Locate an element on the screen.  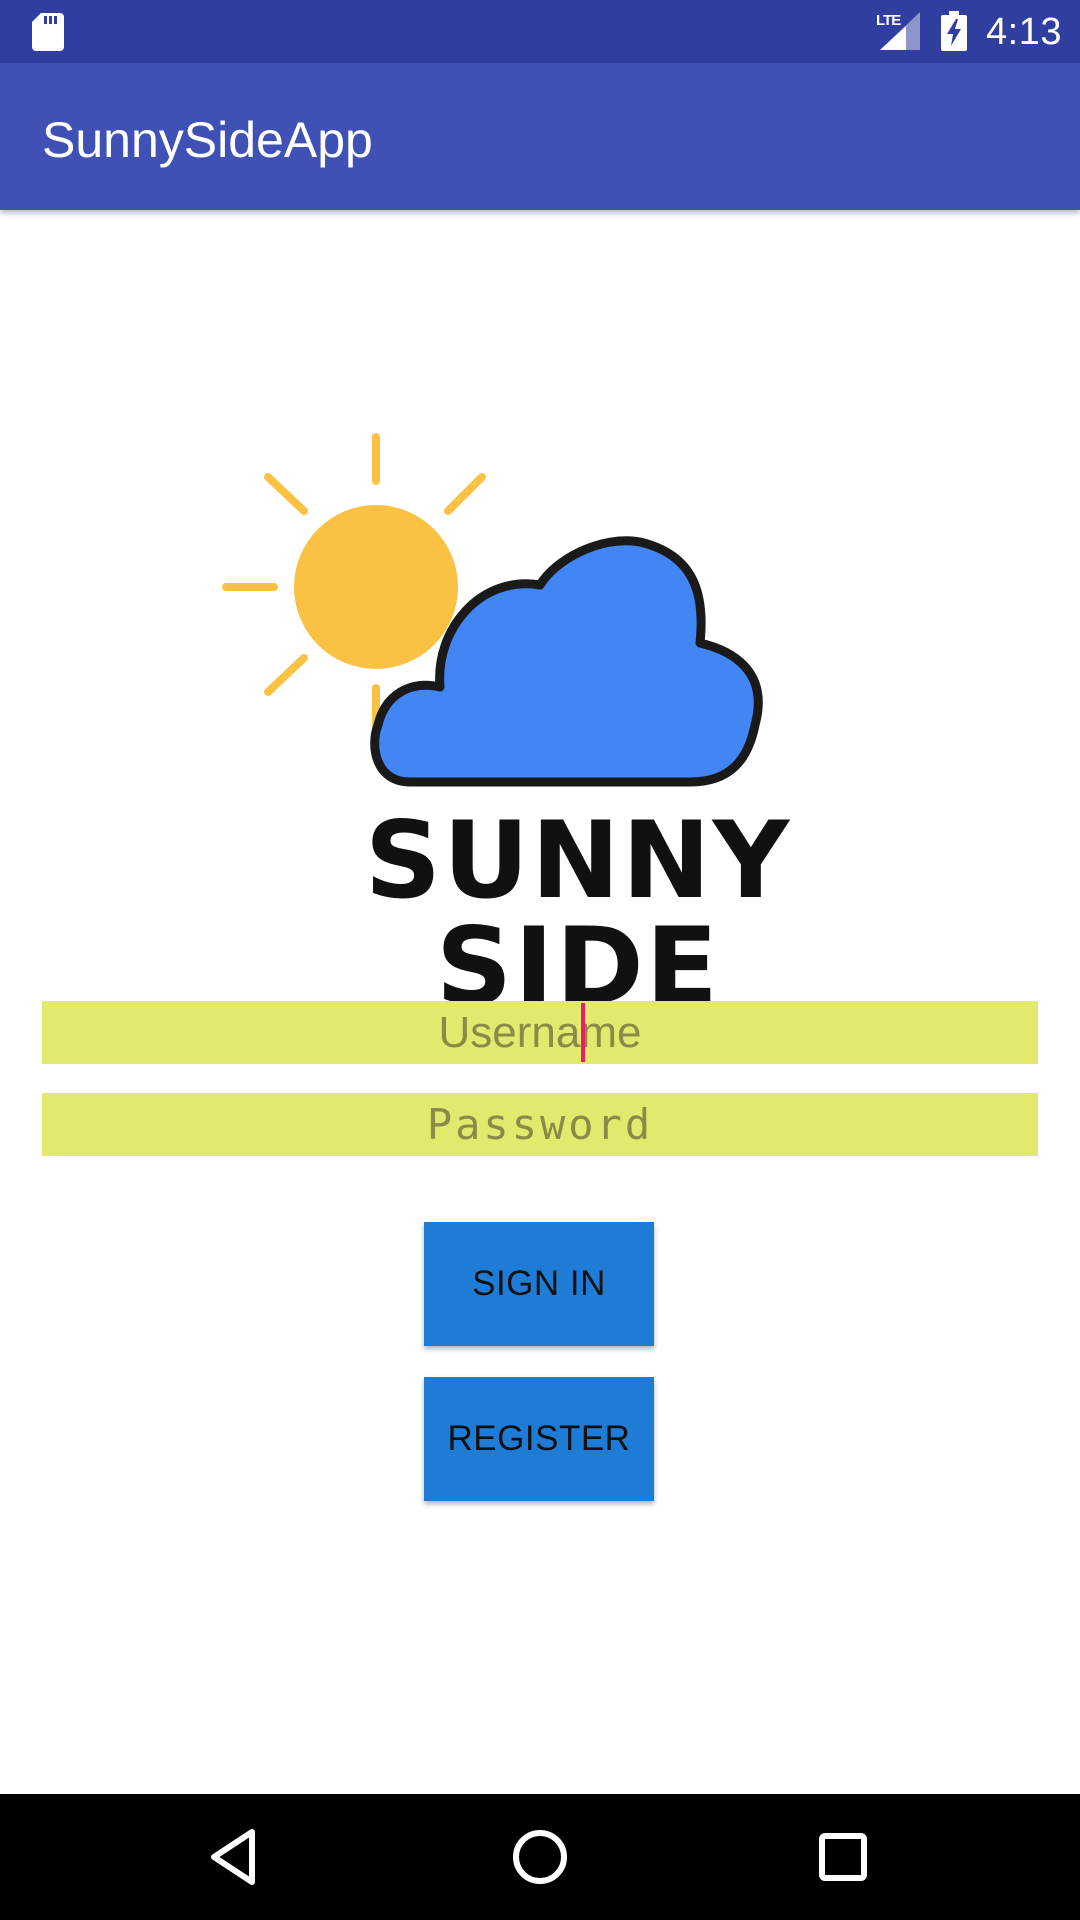
password-input is located at coordinates (540, 1124).